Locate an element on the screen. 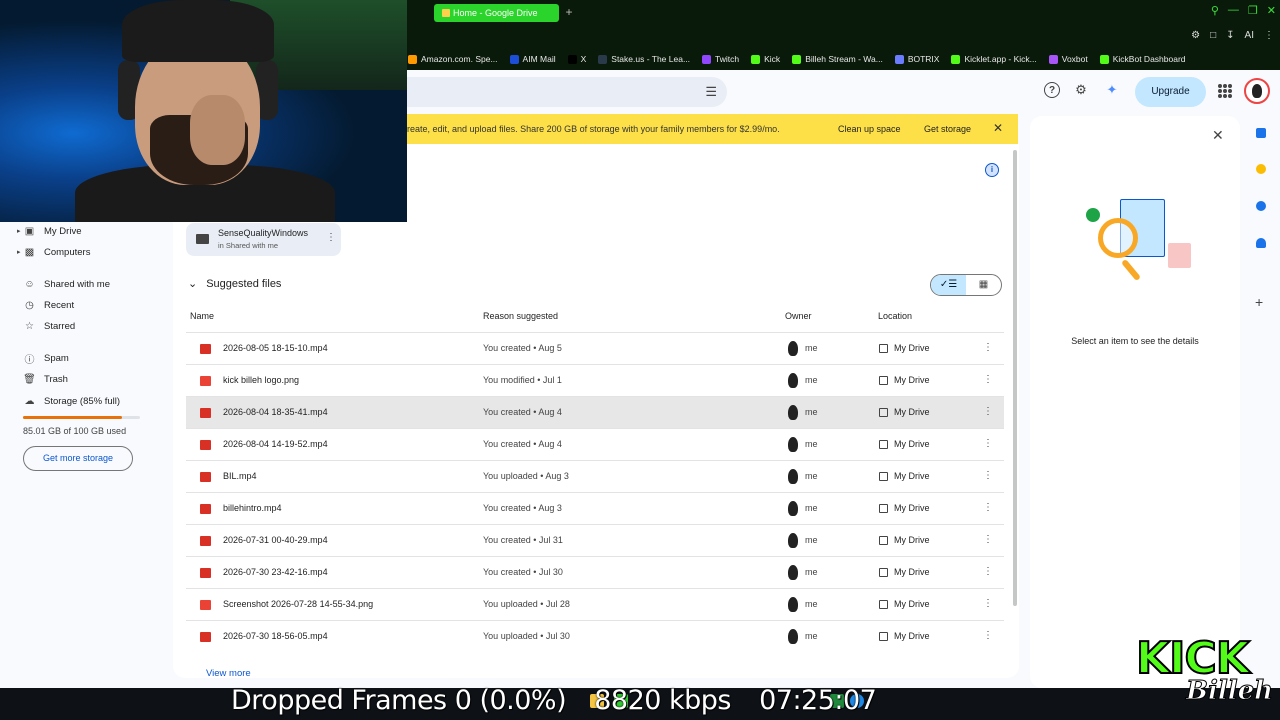 The image size is (1280, 720). drive-icon is located at coordinates (883, 444).